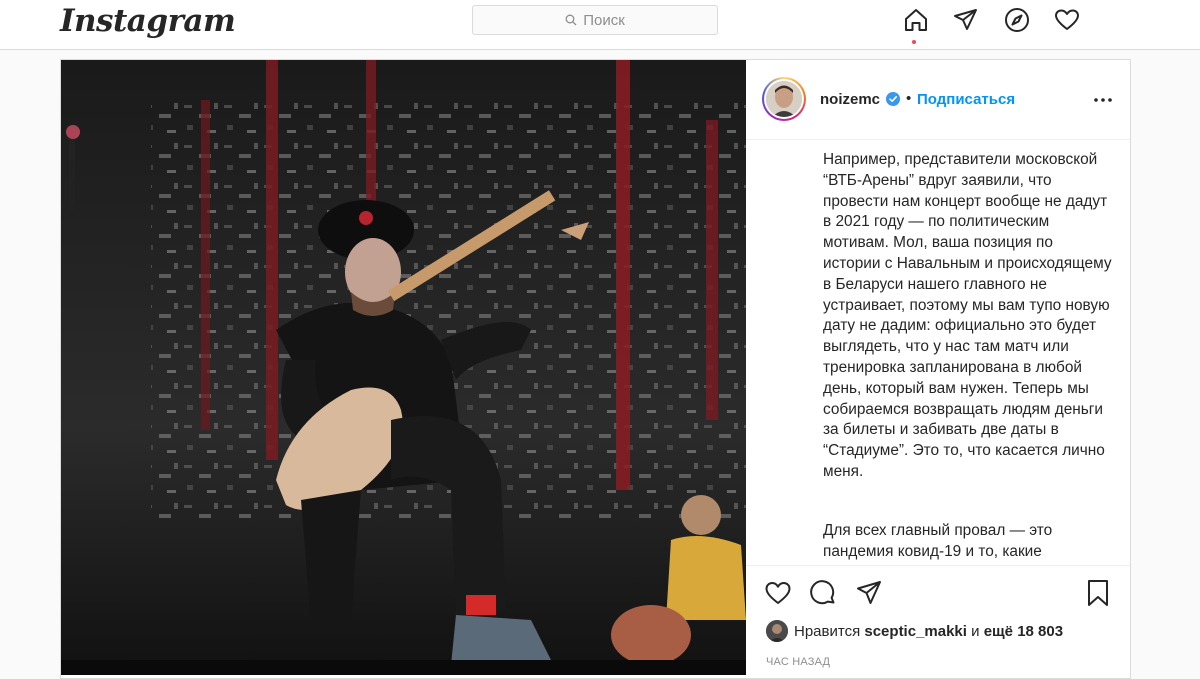 Image resolution: width=1200 pixels, height=679 pixels. Describe the element at coordinates (966, 20) in the screenshot. I see `direct-icon` at that location.